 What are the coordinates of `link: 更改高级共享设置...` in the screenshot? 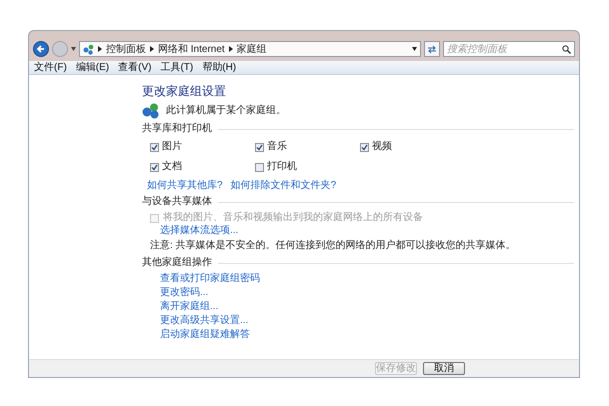 It's located at (204, 321).